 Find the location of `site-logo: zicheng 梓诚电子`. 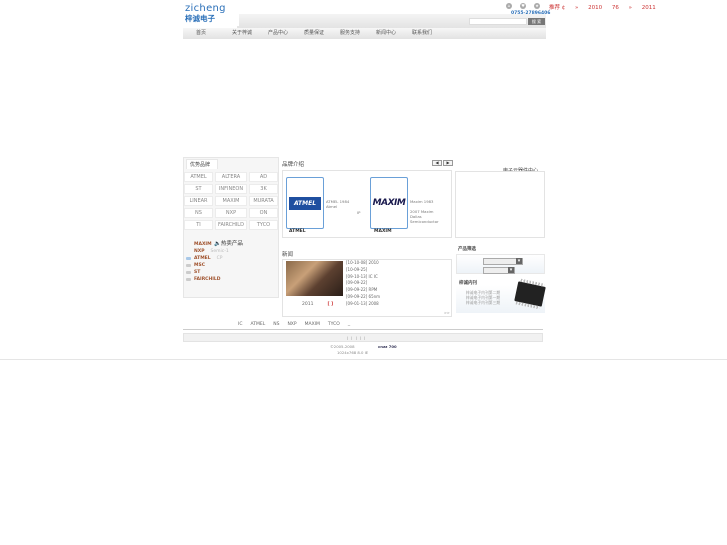

site-logo: zicheng 梓诚电子 is located at coordinates (212, 15).